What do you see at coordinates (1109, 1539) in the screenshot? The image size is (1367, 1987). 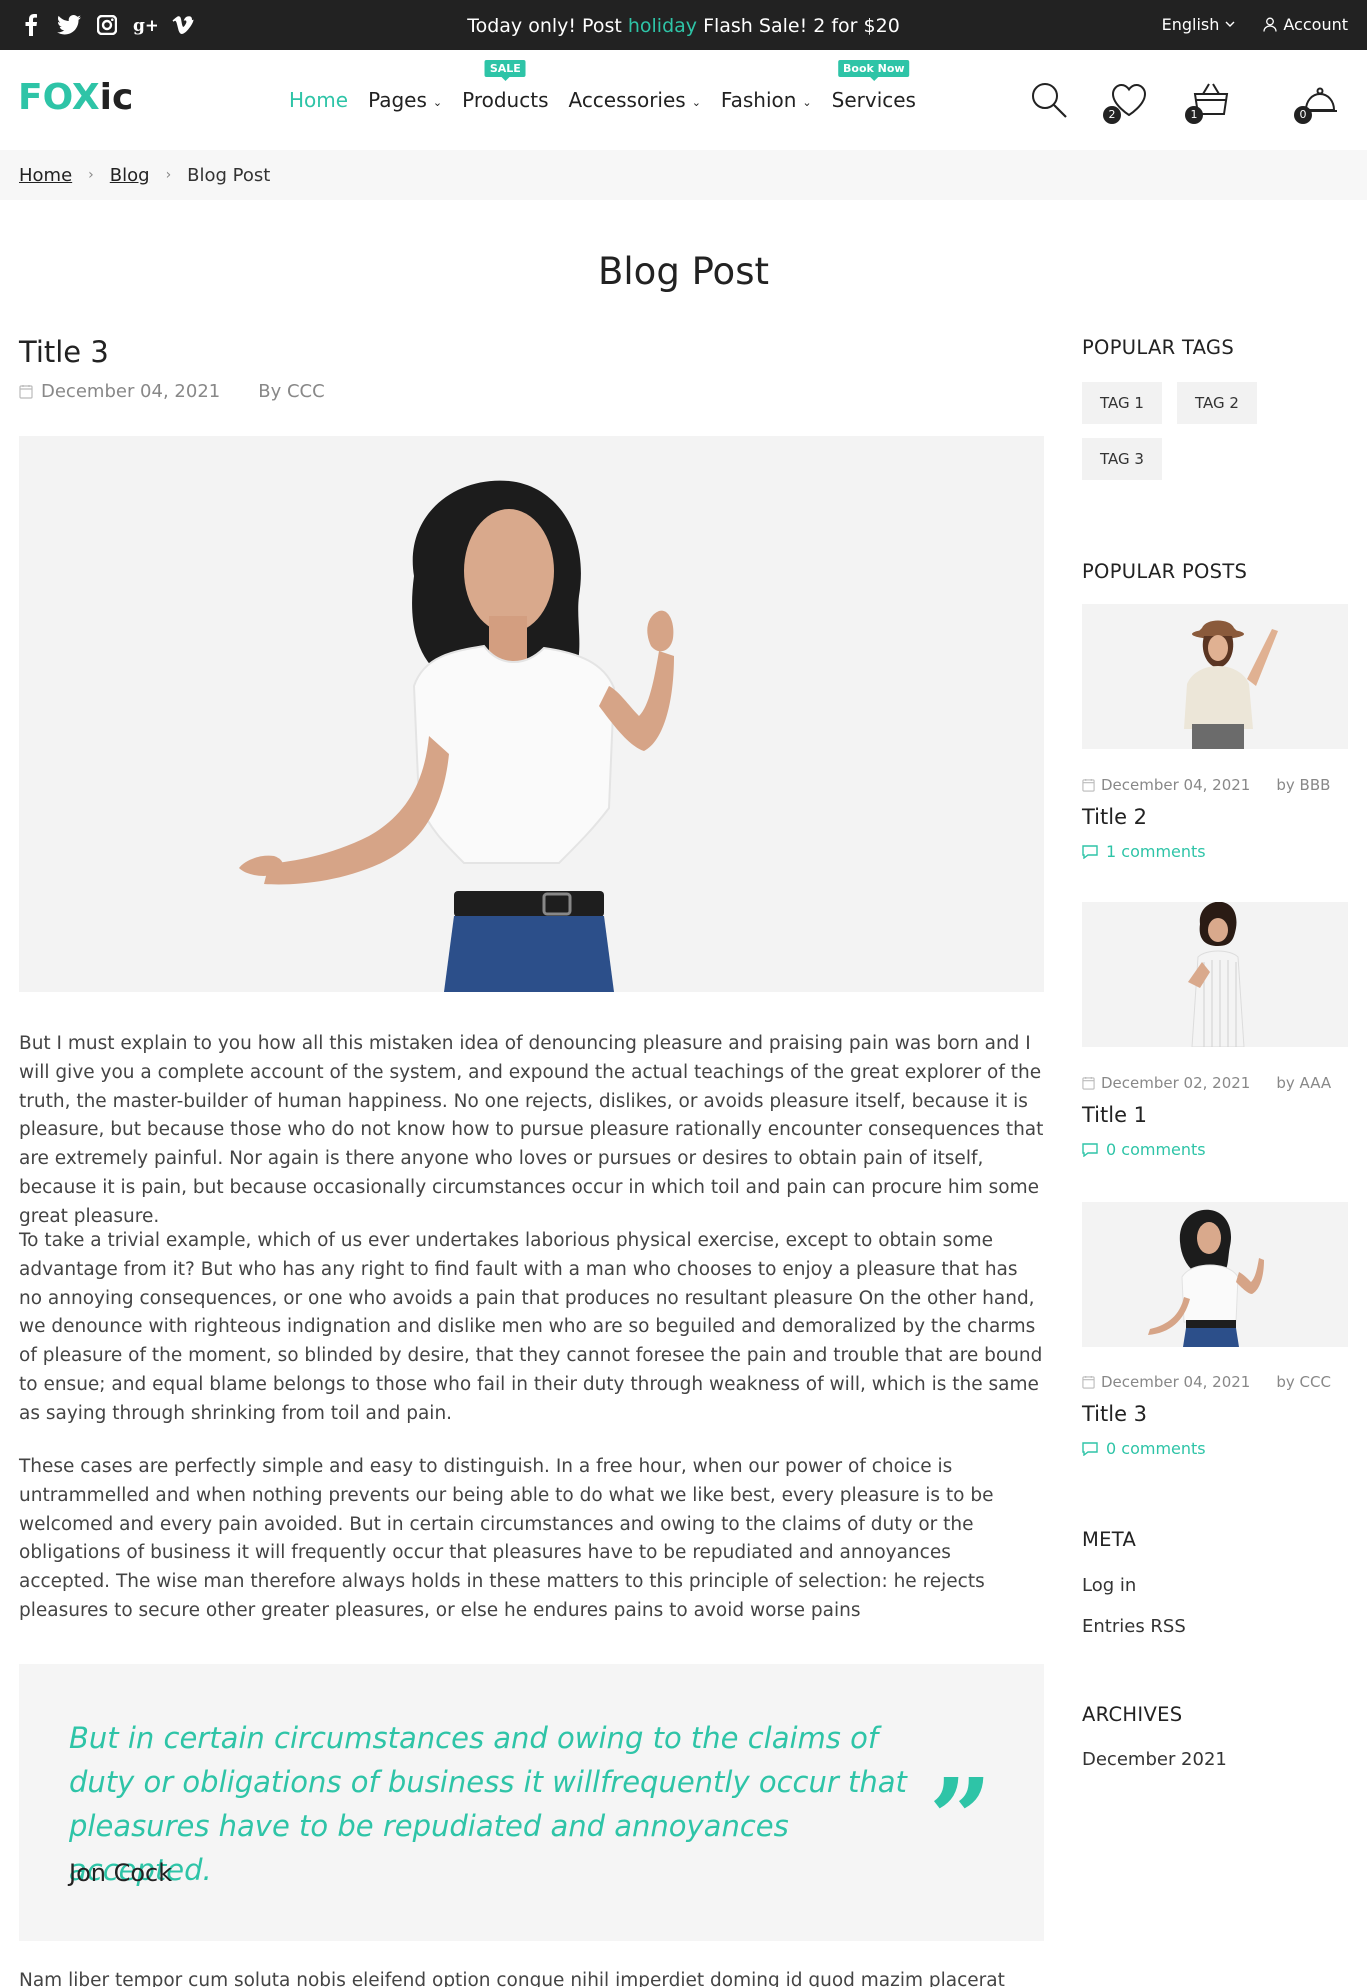 I see `meta-heading: META` at bounding box center [1109, 1539].